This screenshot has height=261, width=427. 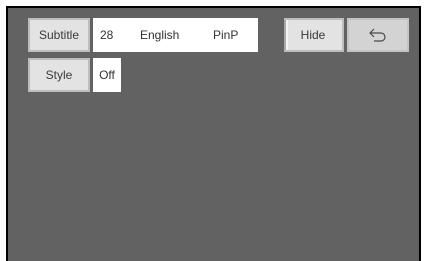 I want to click on subtitle-language-value: English, so click(x=159, y=35).